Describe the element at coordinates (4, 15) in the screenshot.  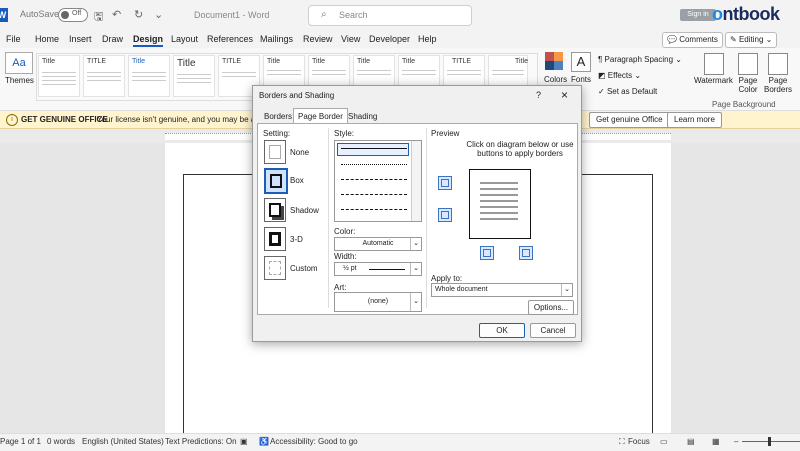
I see `word-app-icon: W` at that location.